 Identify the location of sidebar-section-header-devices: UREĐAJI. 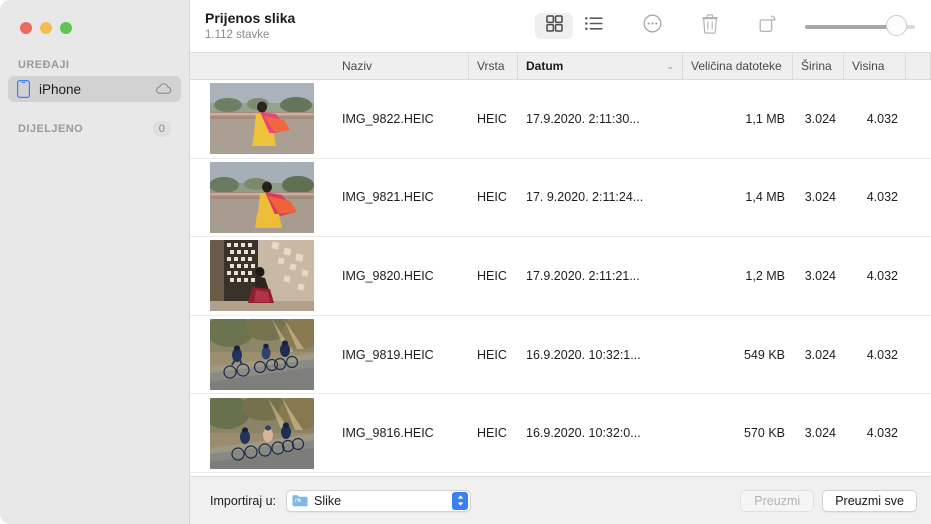
(94, 65).